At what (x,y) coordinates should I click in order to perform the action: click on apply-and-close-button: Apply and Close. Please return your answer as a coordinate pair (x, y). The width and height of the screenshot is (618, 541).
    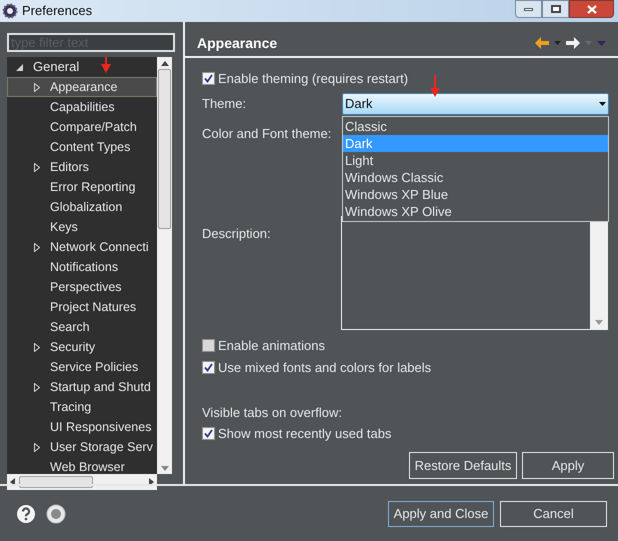
    Looking at the image, I should click on (441, 513).